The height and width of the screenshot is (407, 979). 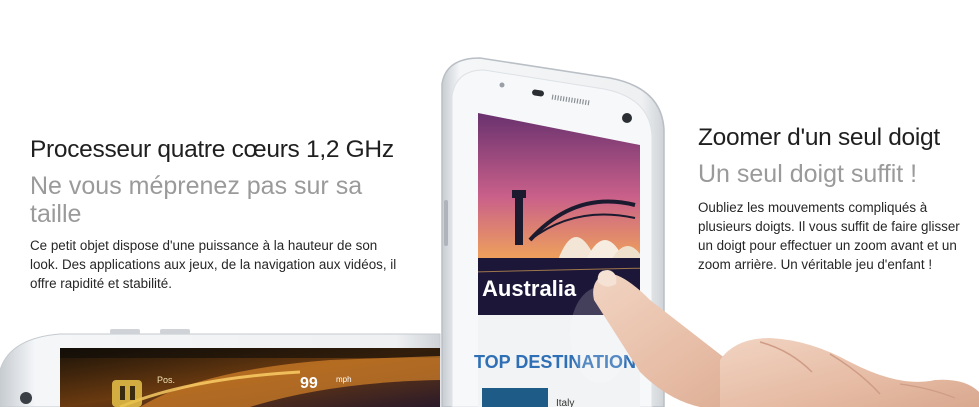 What do you see at coordinates (565, 402) in the screenshot?
I see `screen-list-item: Italy` at bounding box center [565, 402].